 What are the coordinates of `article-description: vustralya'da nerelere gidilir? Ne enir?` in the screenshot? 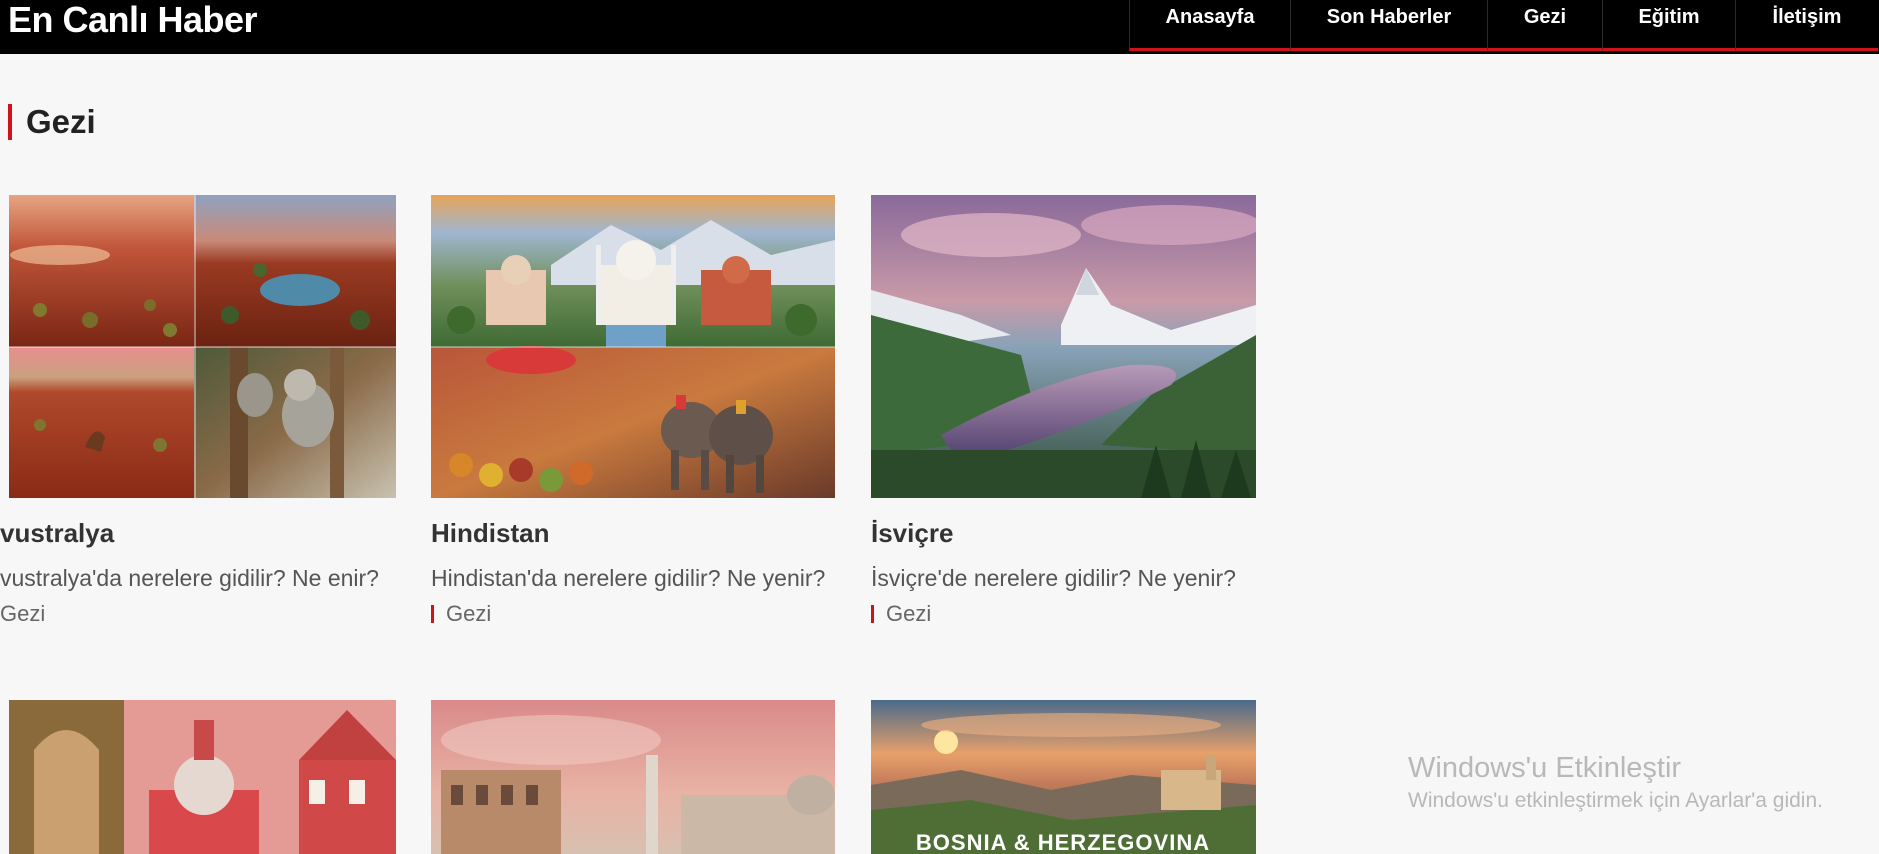 It's located at (190, 578).